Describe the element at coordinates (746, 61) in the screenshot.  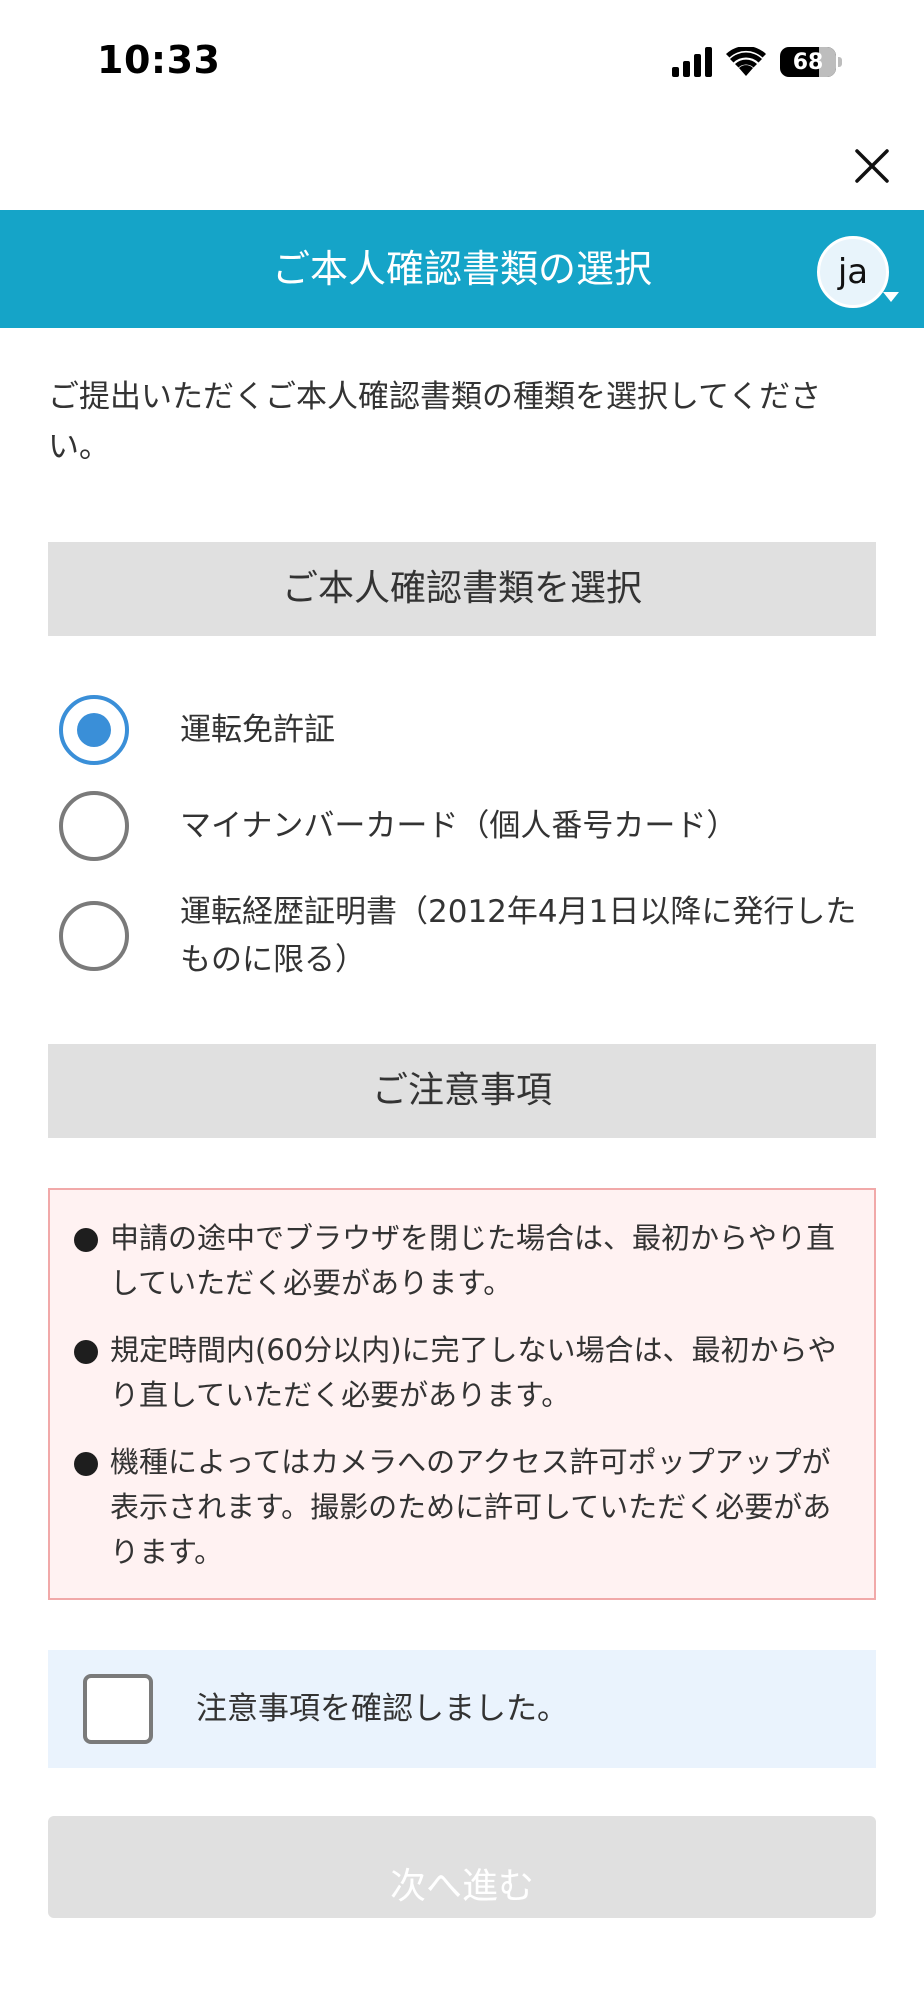
I see `wifi-icon` at that location.